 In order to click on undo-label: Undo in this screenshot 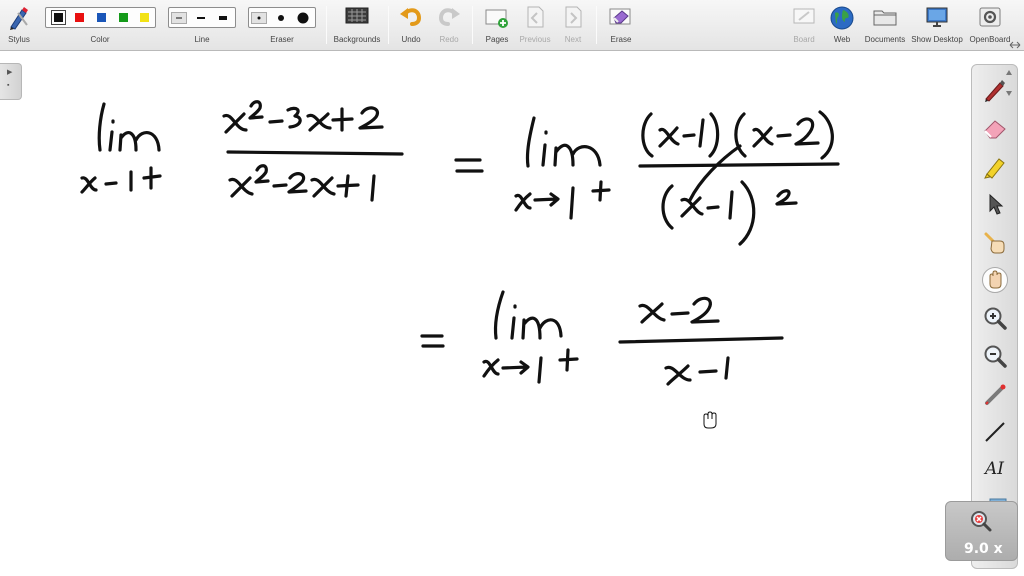, I will do `click(411, 39)`.